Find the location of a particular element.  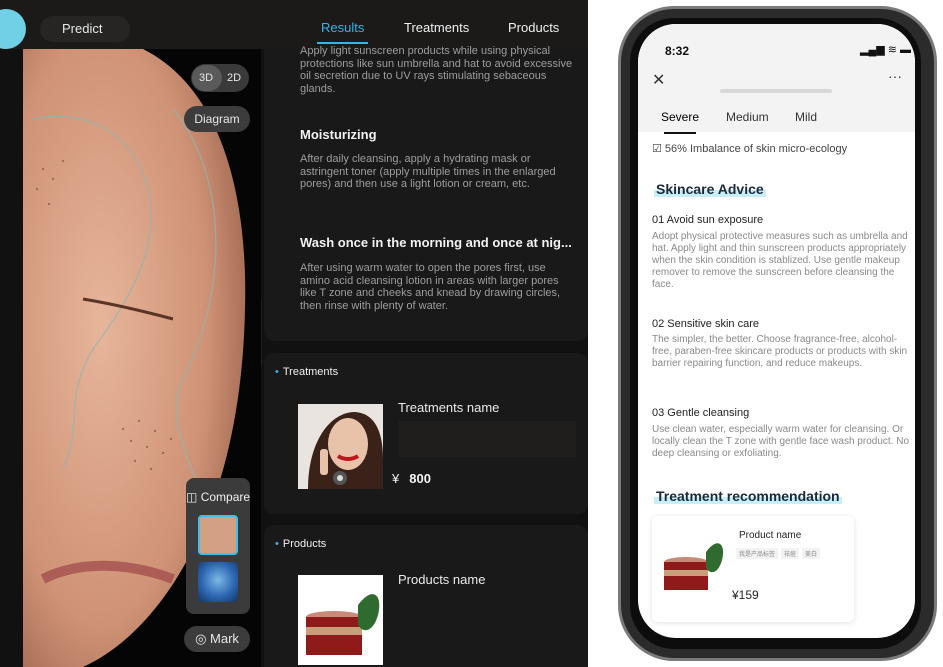

tab-products: Products is located at coordinates (533, 27).